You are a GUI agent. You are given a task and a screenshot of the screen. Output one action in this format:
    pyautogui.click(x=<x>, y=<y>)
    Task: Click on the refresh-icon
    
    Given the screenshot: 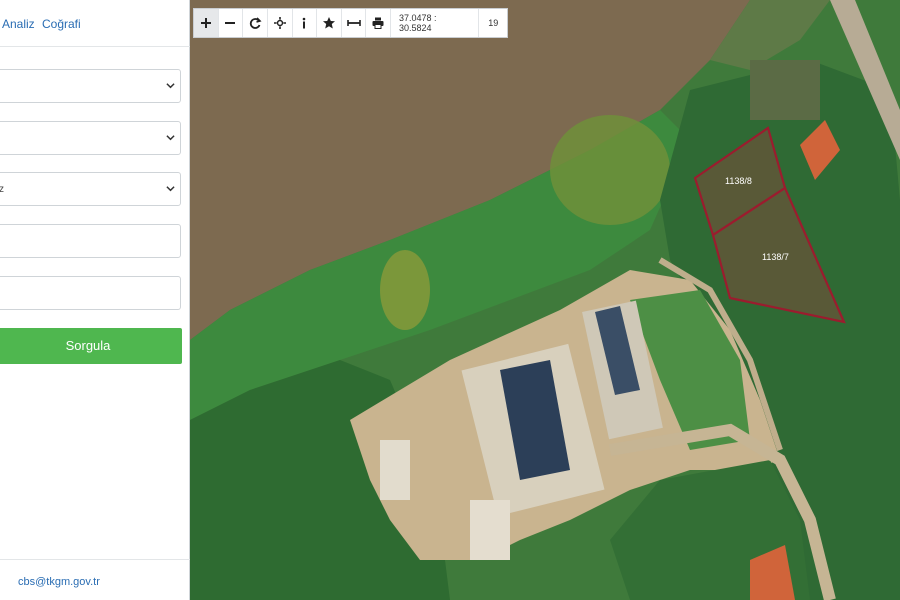 What is the action you would take?
    pyautogui.click(x=255, y=23)
    